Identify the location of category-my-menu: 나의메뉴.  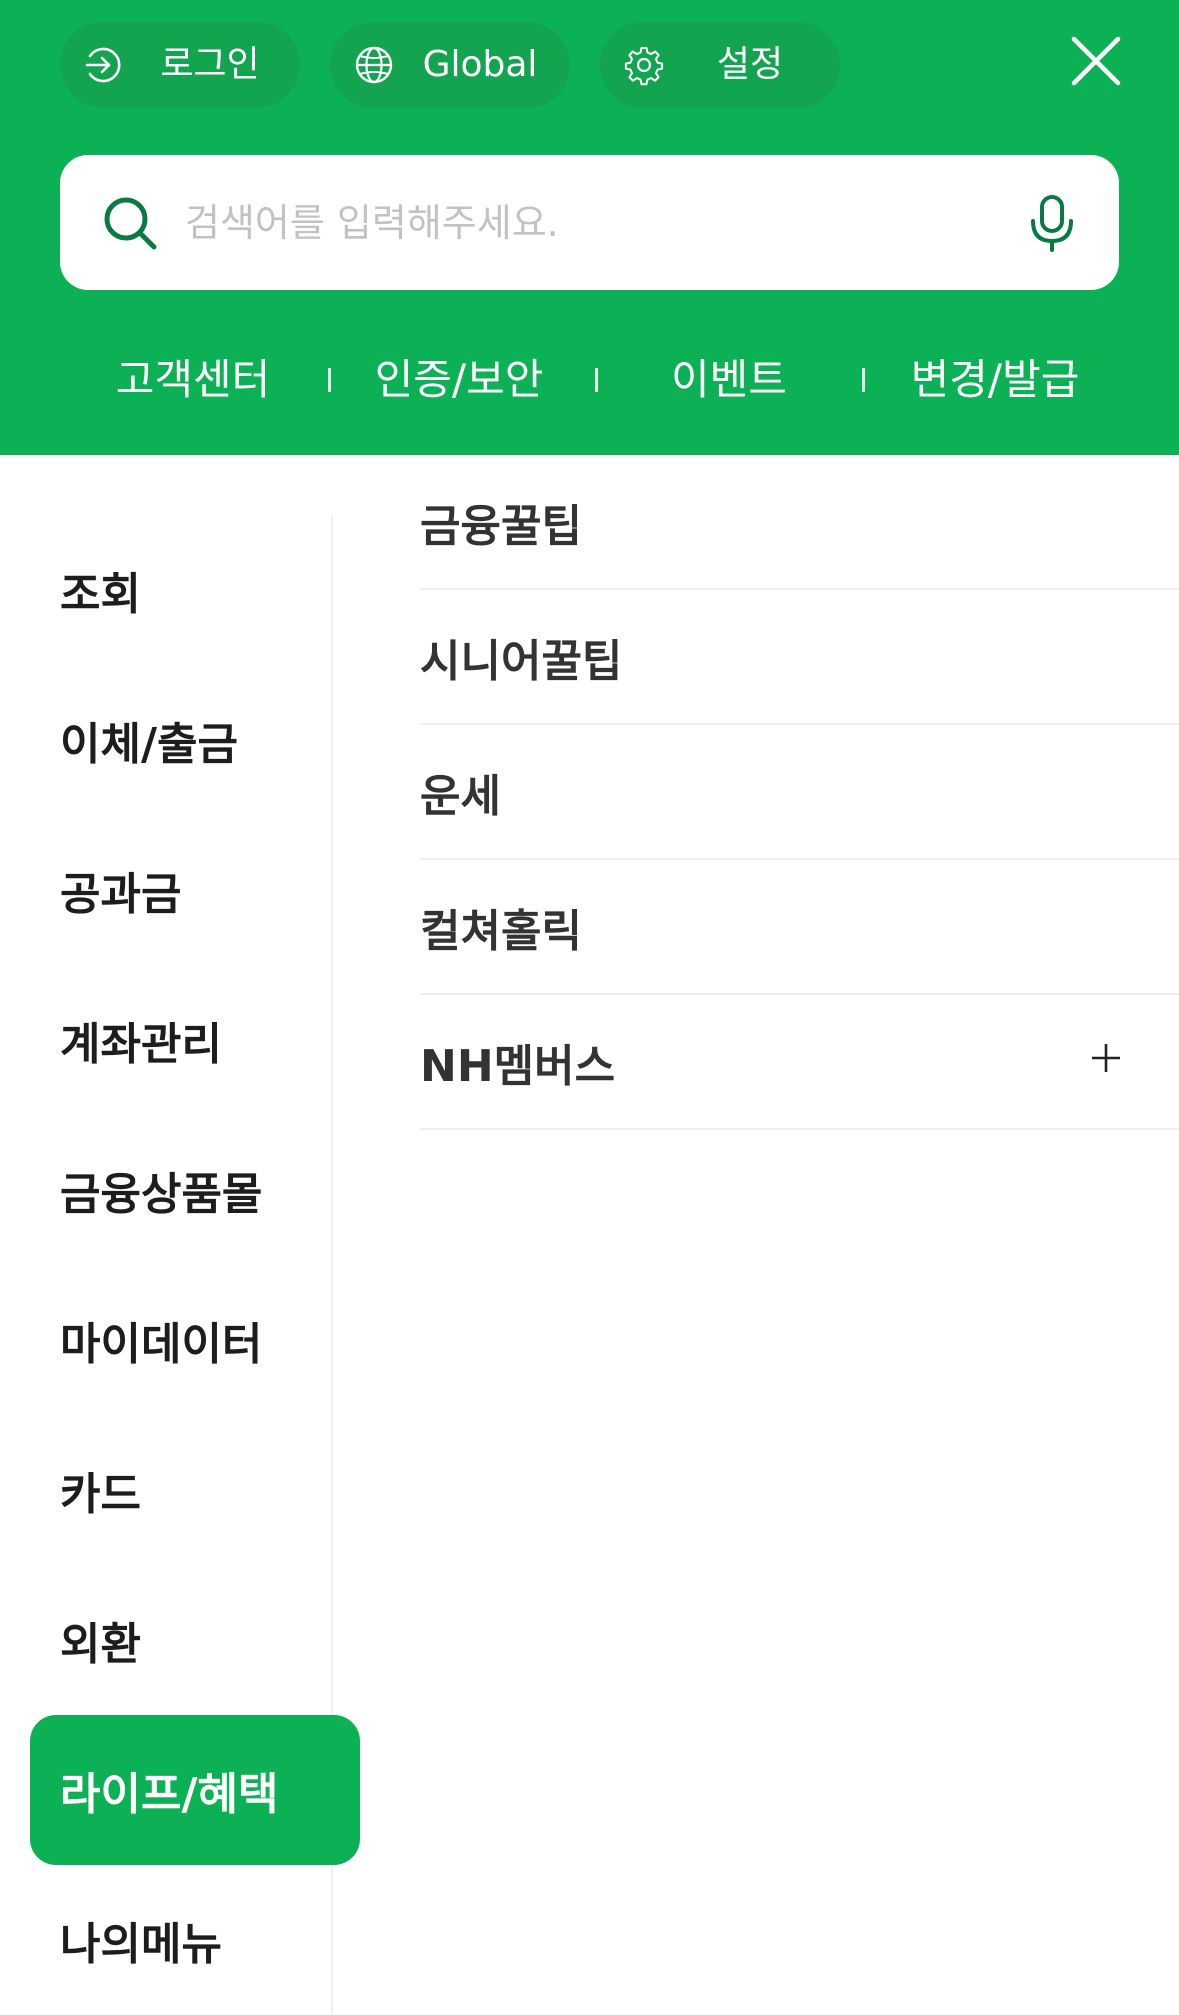
(195, 1940).